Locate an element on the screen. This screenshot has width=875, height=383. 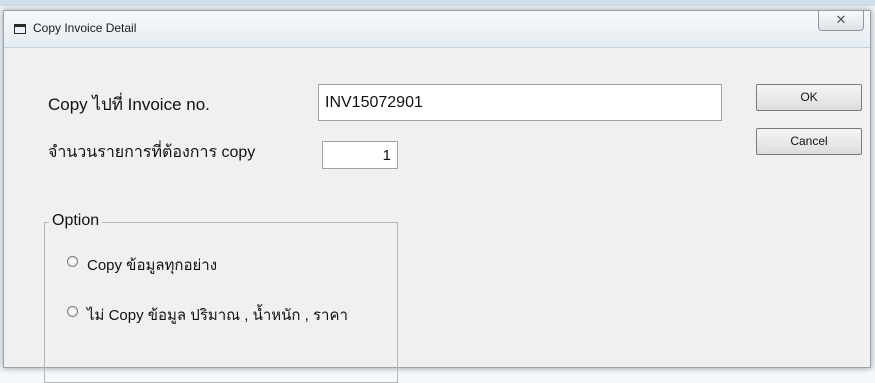
close-button: ✕ is located at coordinates (841, 21).